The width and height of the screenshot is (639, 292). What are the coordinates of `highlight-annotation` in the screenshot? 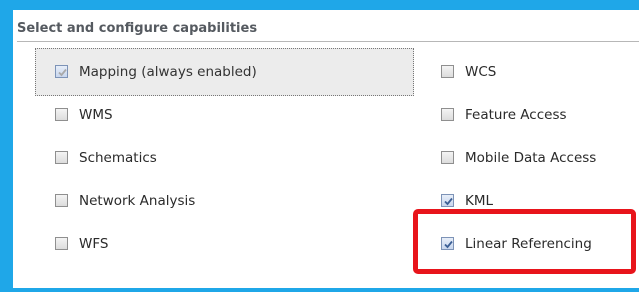 It's located at (524, 241).